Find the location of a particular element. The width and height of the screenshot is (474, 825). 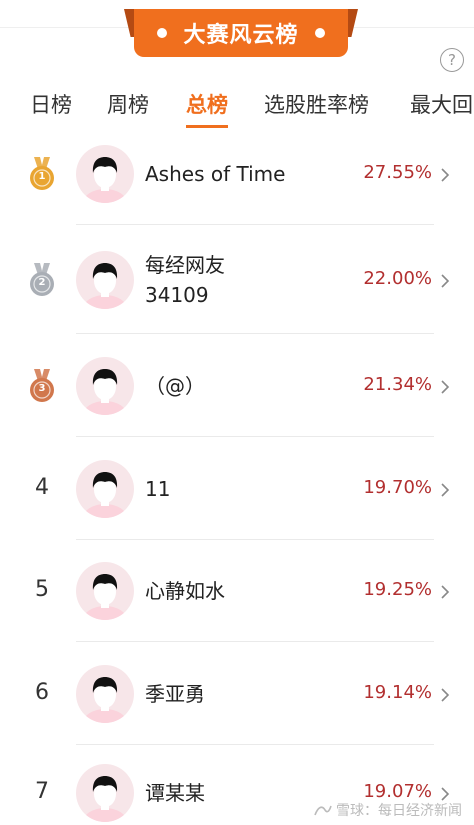

user-name: 心静如水 is located at coordinates (185, 591).